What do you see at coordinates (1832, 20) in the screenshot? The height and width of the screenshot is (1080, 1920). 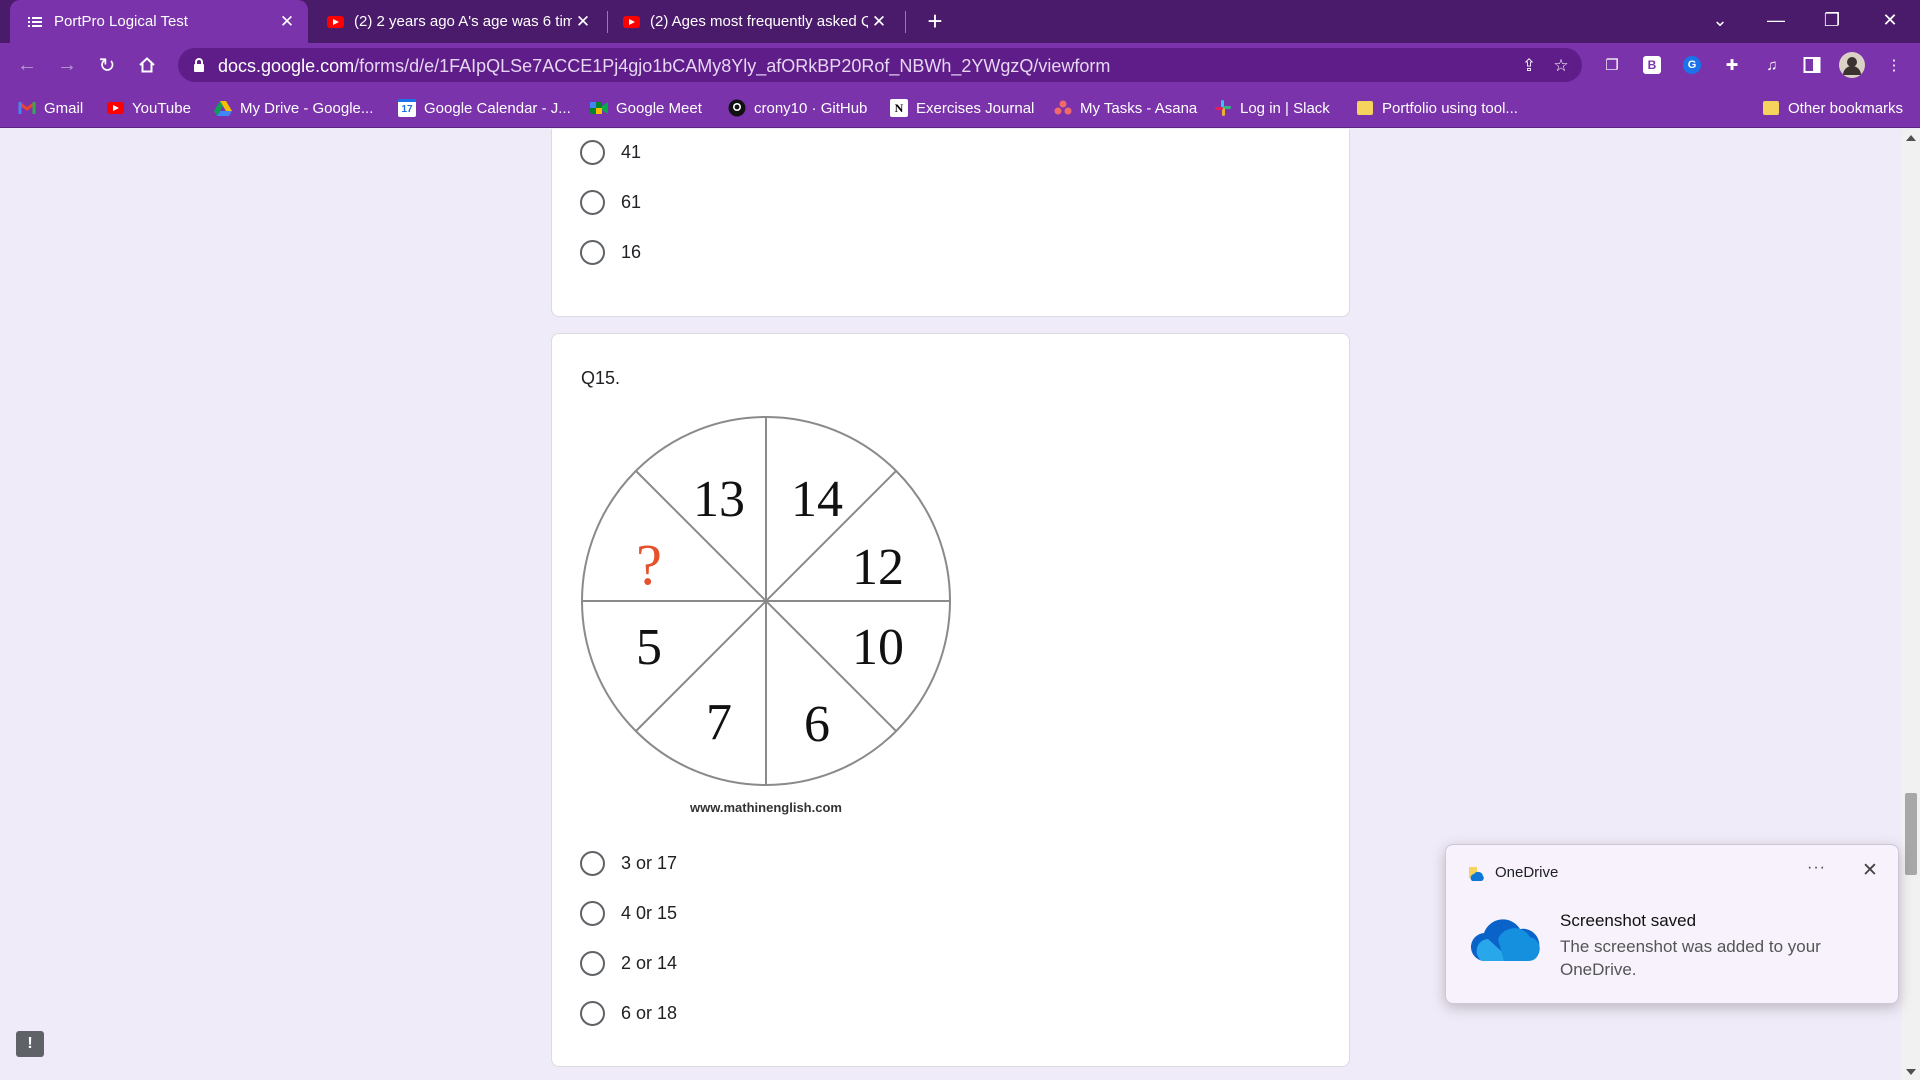 I see `restore-window-button: ❐` at bounding box center [1832, 20].